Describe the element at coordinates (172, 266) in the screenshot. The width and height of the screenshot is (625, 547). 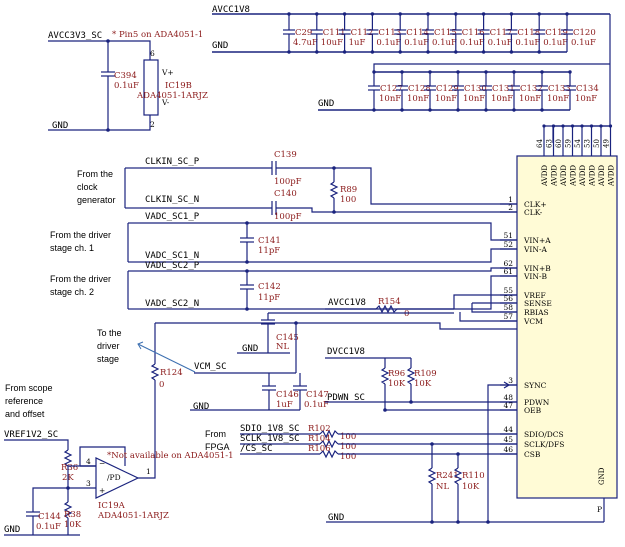
I see `net-vadc2-p: VADC_SC2_P` at that location.